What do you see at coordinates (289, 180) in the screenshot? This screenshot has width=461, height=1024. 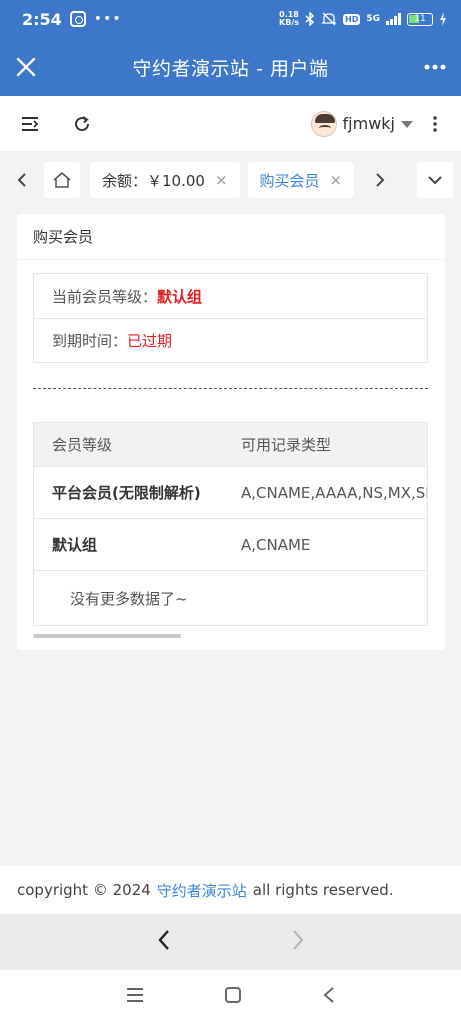 I see `tab-buy-membership-label: 购买会员` at bounding box center [289, 180].